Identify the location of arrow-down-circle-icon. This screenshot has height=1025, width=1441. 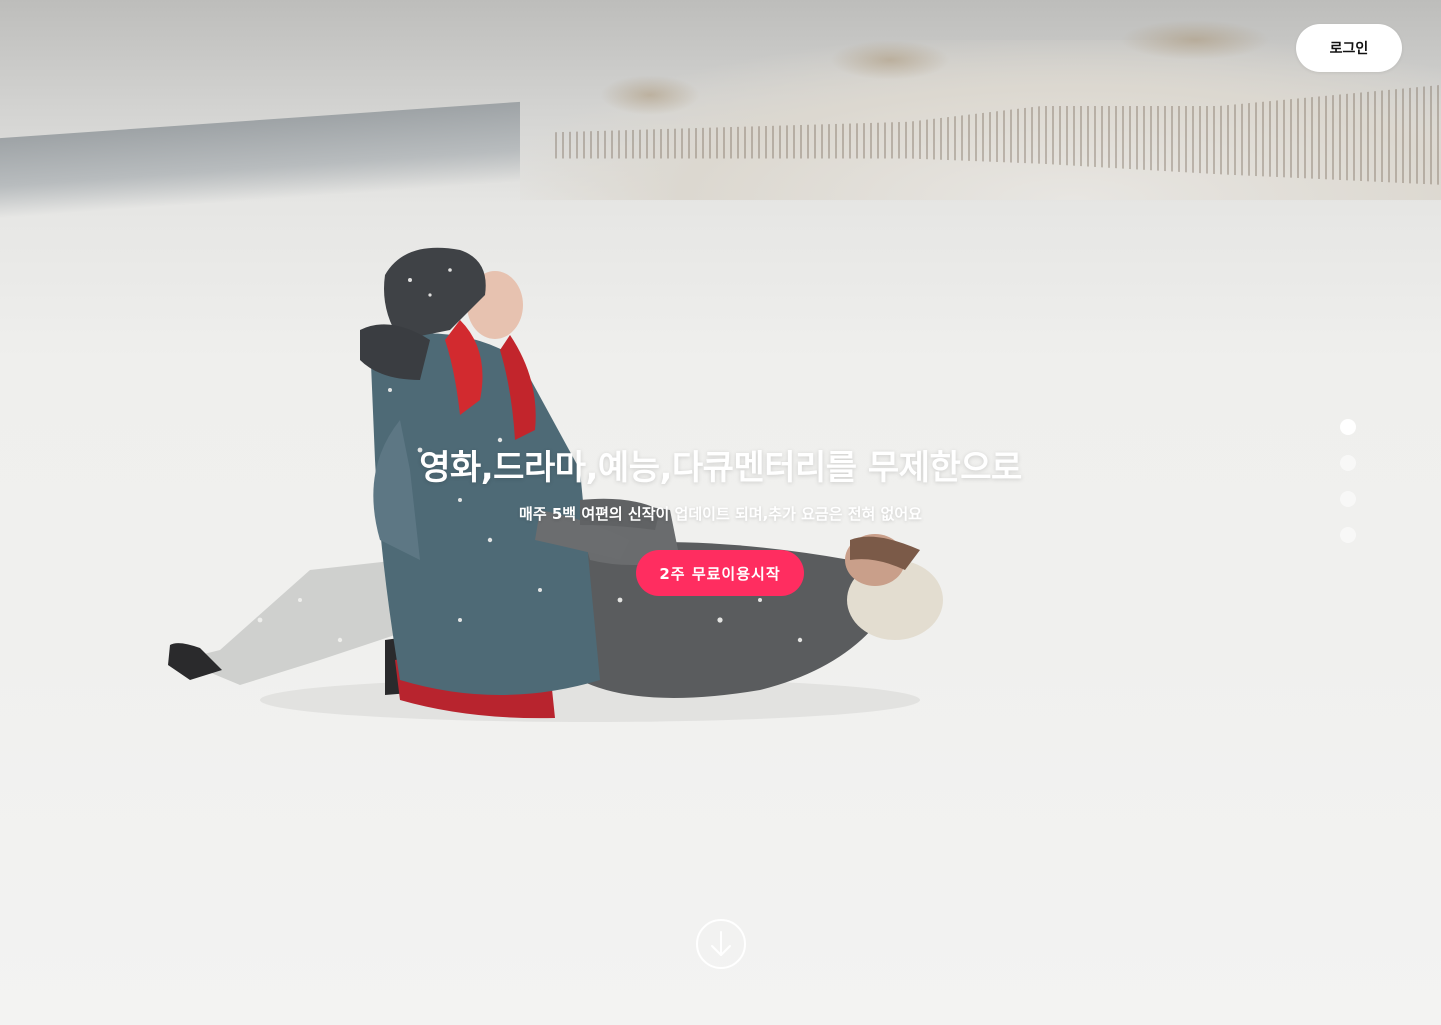
(721, 944).